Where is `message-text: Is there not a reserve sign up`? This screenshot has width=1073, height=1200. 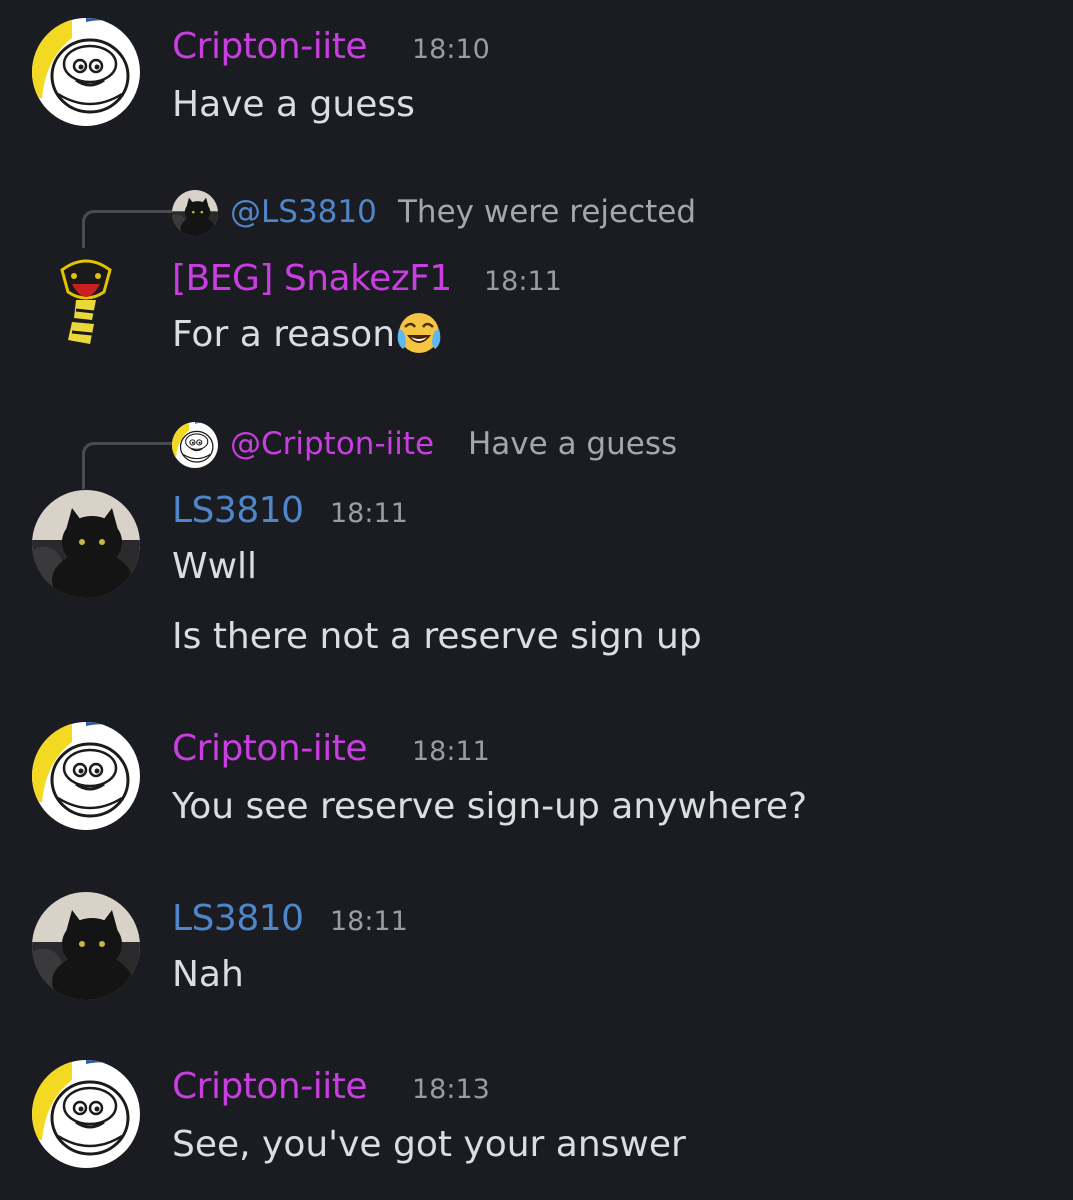 message-text: Is there not a reserve sign up is located at coordinates (437, 636).